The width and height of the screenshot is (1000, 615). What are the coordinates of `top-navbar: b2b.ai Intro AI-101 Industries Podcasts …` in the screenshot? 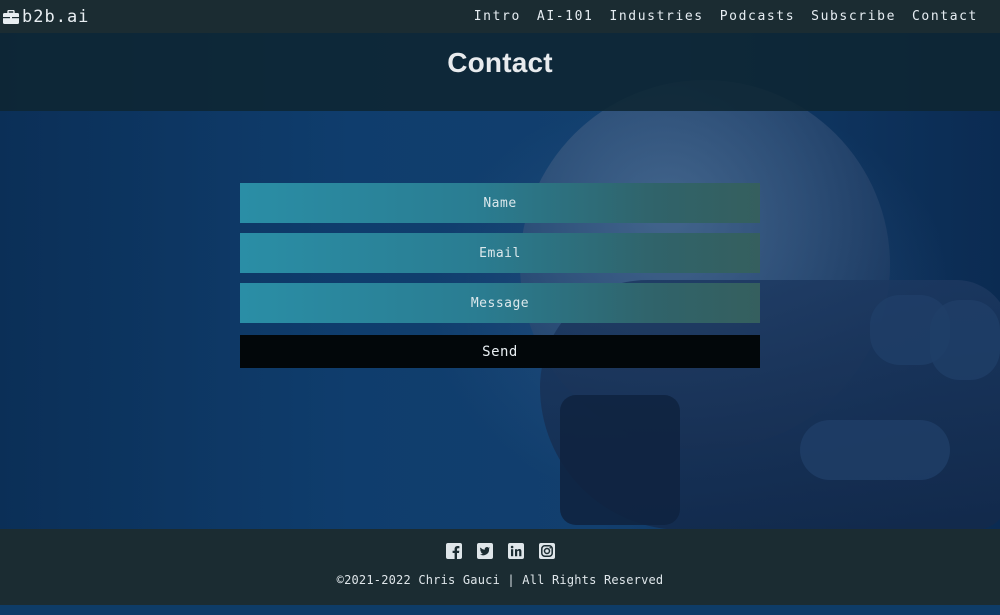 It's located at (500, 16).